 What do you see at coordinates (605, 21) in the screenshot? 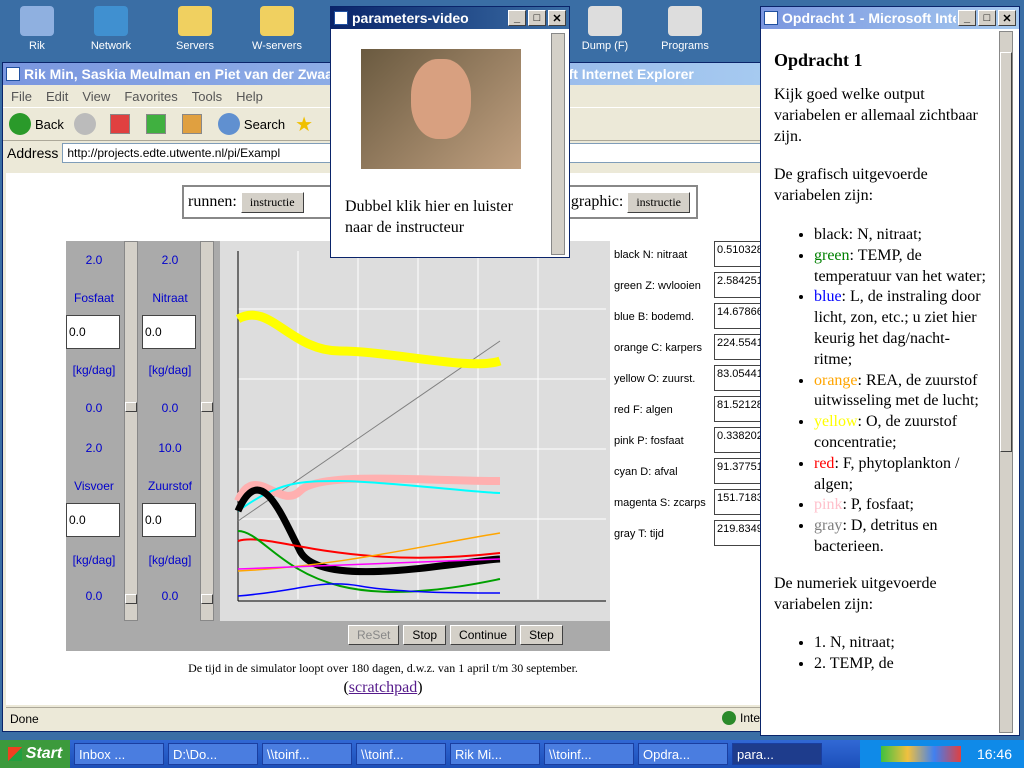
I see `drive-icon` at bounding box center [605, 21].